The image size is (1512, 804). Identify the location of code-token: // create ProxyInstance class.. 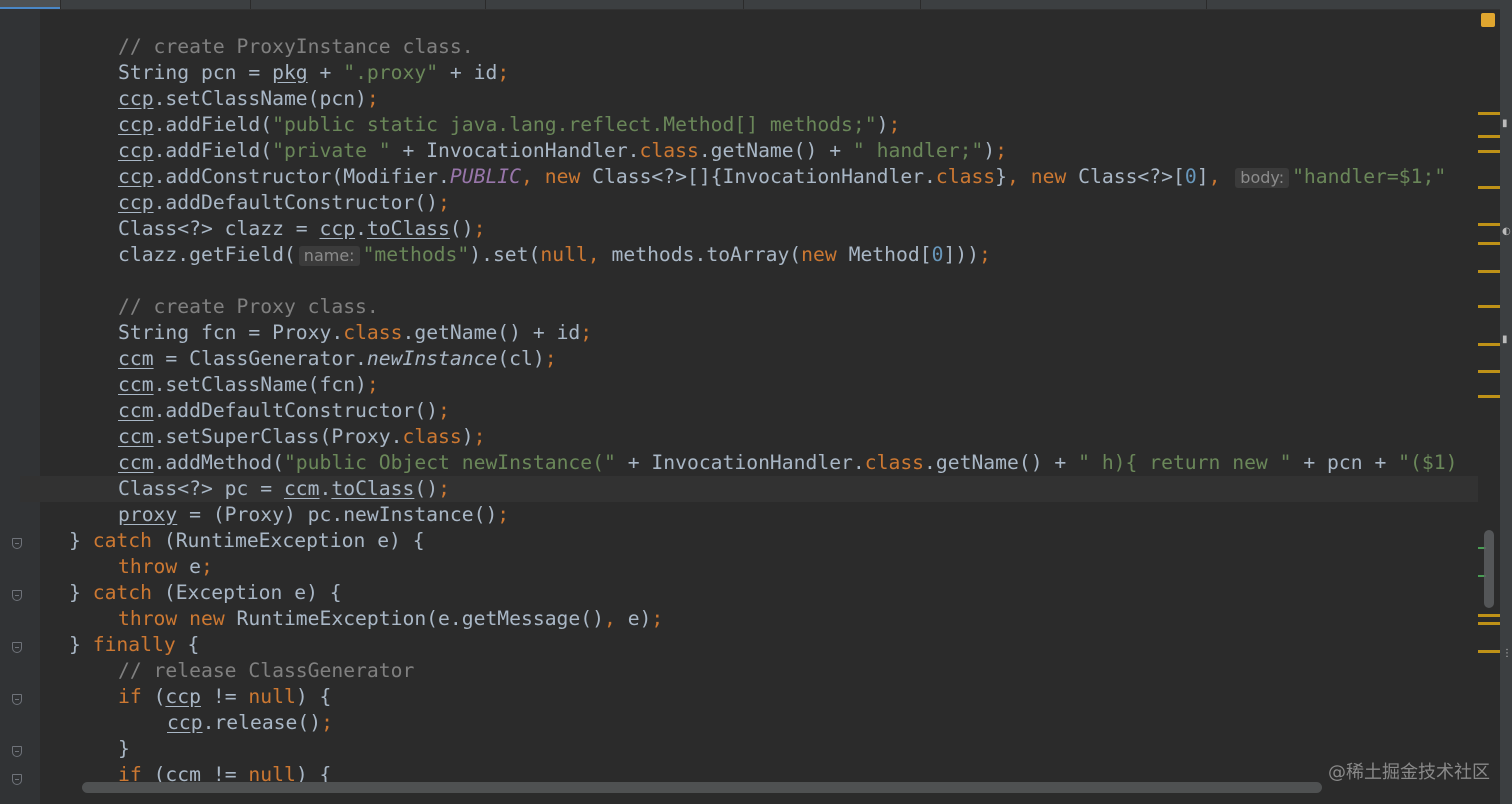
(296, 46).